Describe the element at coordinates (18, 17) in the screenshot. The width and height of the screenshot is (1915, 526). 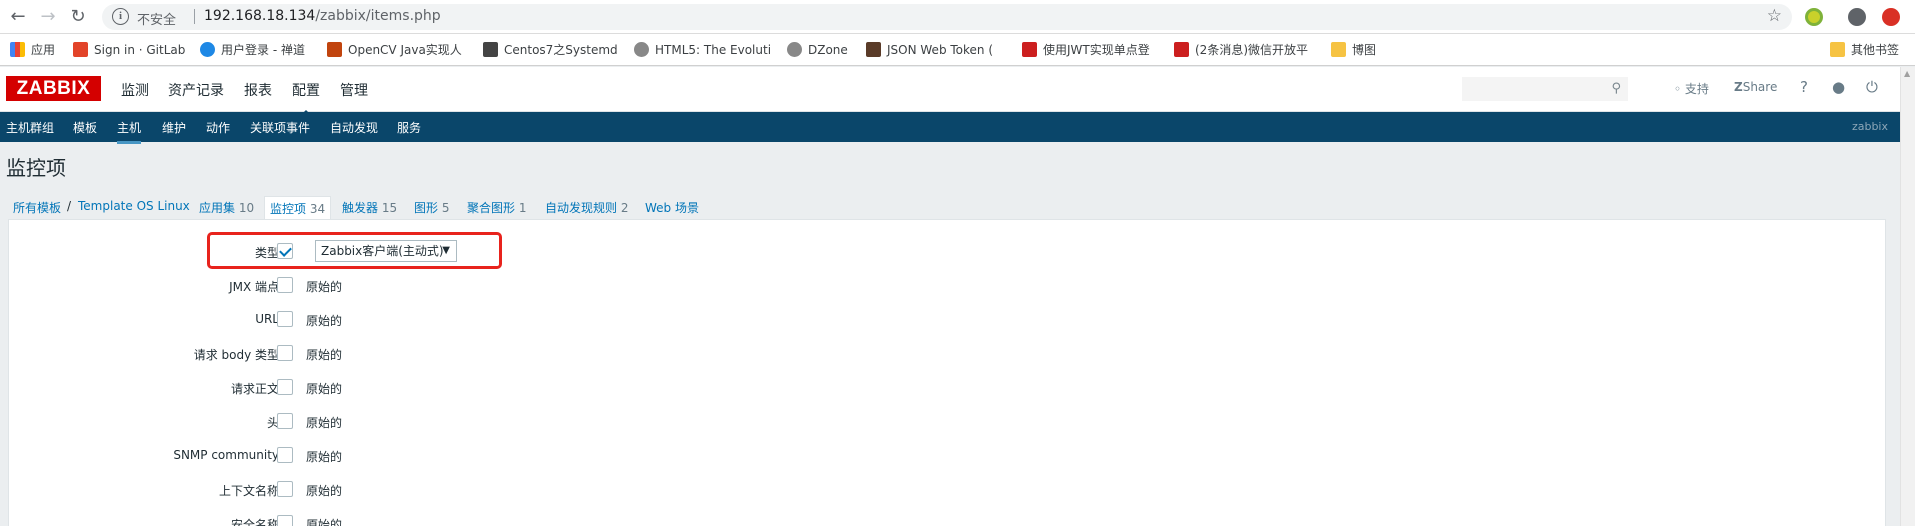
I see `back-arrow-icon: ←` at that location.